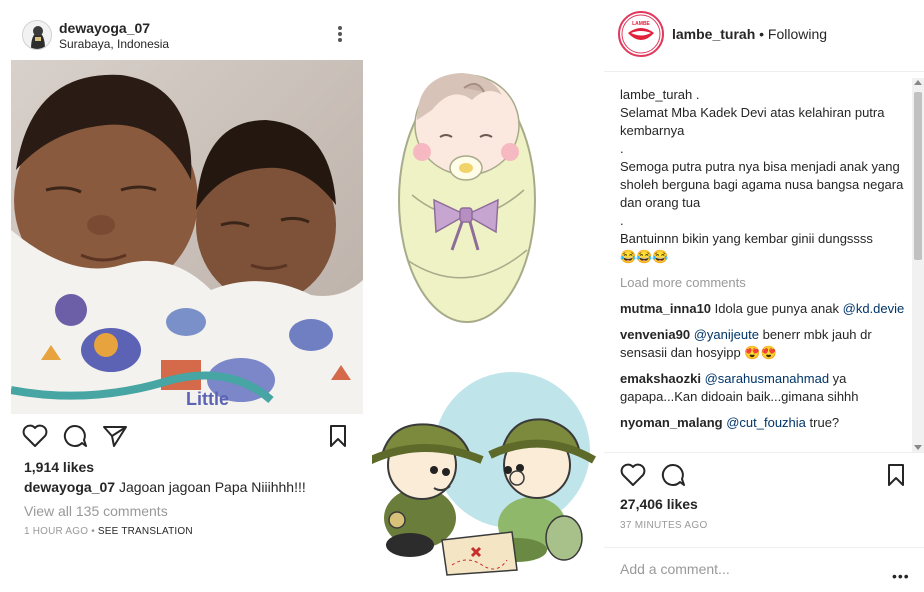  Describe the element at coordinates (644, 256) in the screenshot. I see `caption-line: 😂😂😂` at that location.